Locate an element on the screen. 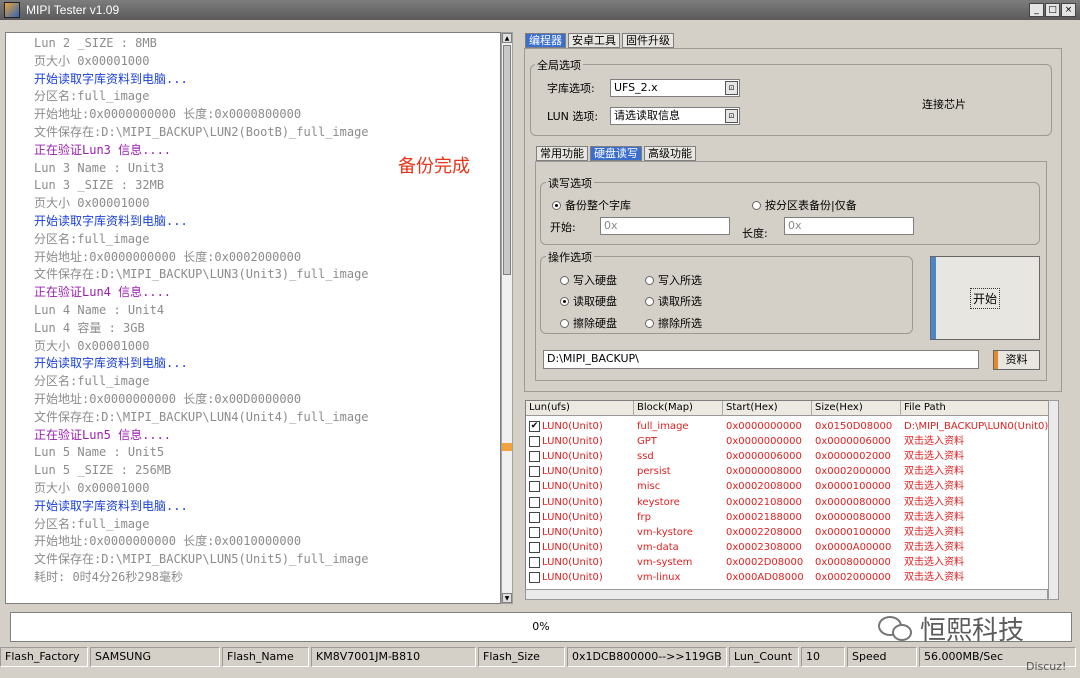 Image resolution: width=1080 pixels, height=678 pixels. log-line: 分区名:full_image is located at coordinates (92, 96).